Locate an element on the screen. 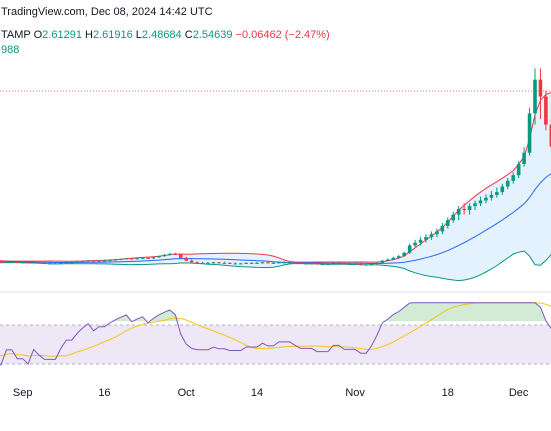 Image resolution: width=551 pixels, height=431 pixels. x-tick-label: Sep is located at coordinates (23, 393).